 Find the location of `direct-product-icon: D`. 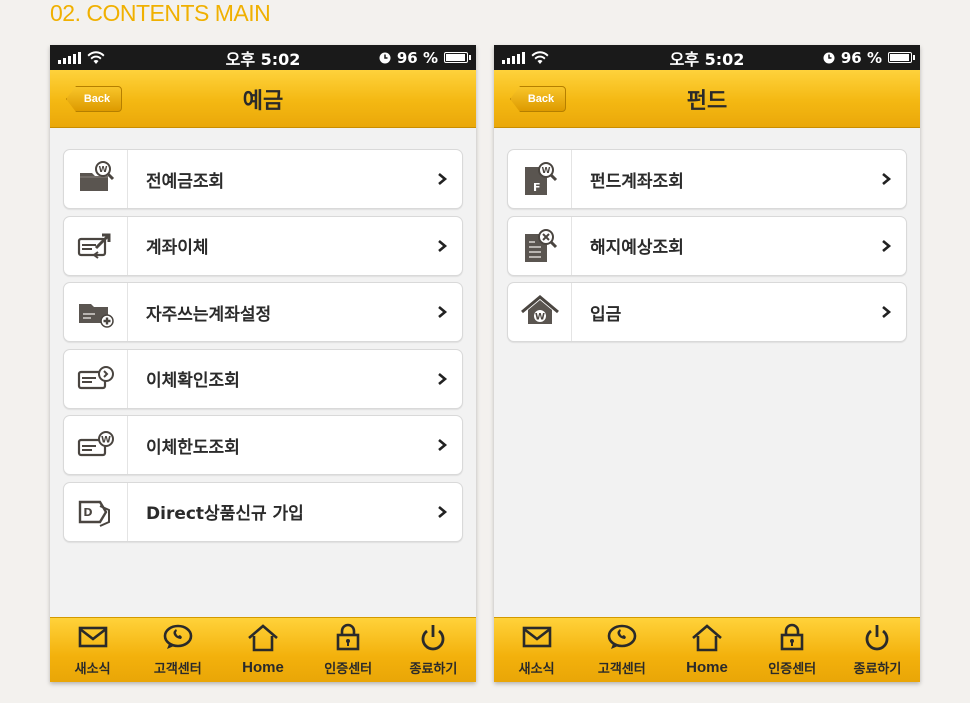

direct-product-icon: D is located at coordinates (96, 511).